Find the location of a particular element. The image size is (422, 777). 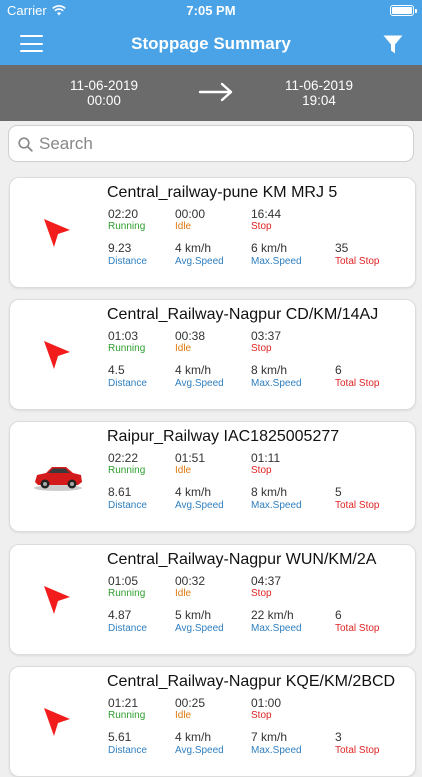

running-time: 01:05 is located at coordinates (123, 581).